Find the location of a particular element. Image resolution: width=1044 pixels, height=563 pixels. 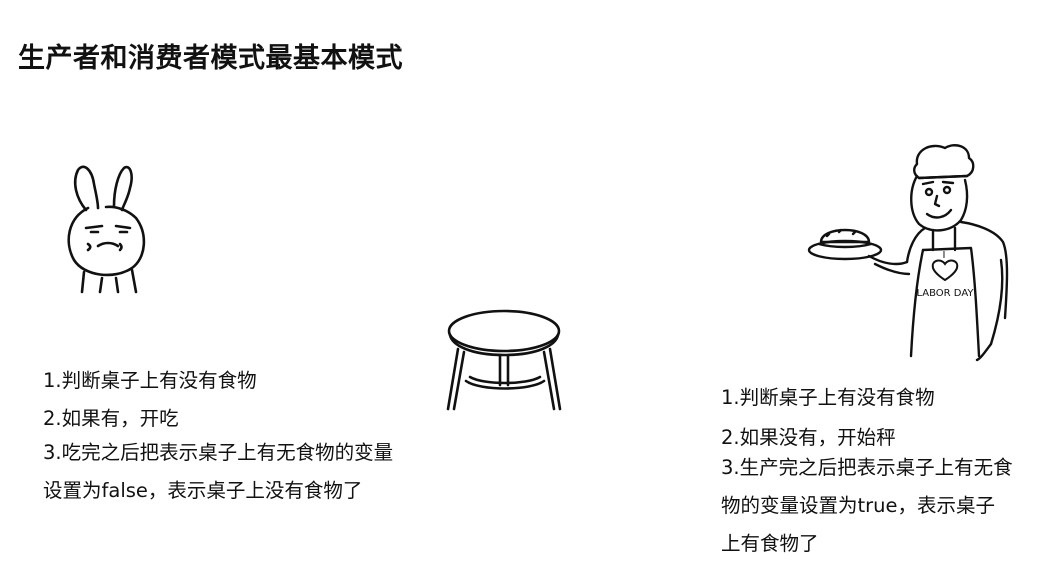

consumer-step-1: 1.判断桌子上有没有食物 is located at coordinates (150, 380).